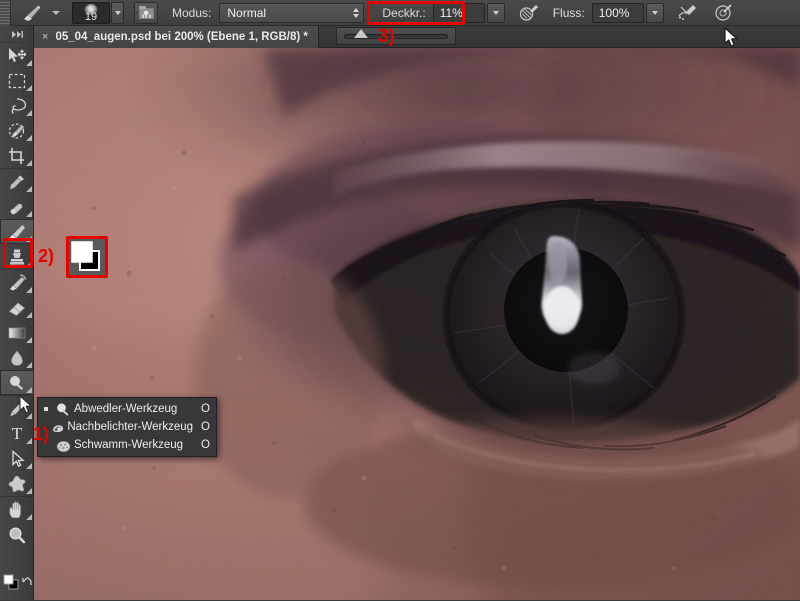 The height and width of the screenshot is (601, 800). Describe the element at coordinates (26, 404) in the screenshot. I see `toolbox-pointer-icon` at that location.